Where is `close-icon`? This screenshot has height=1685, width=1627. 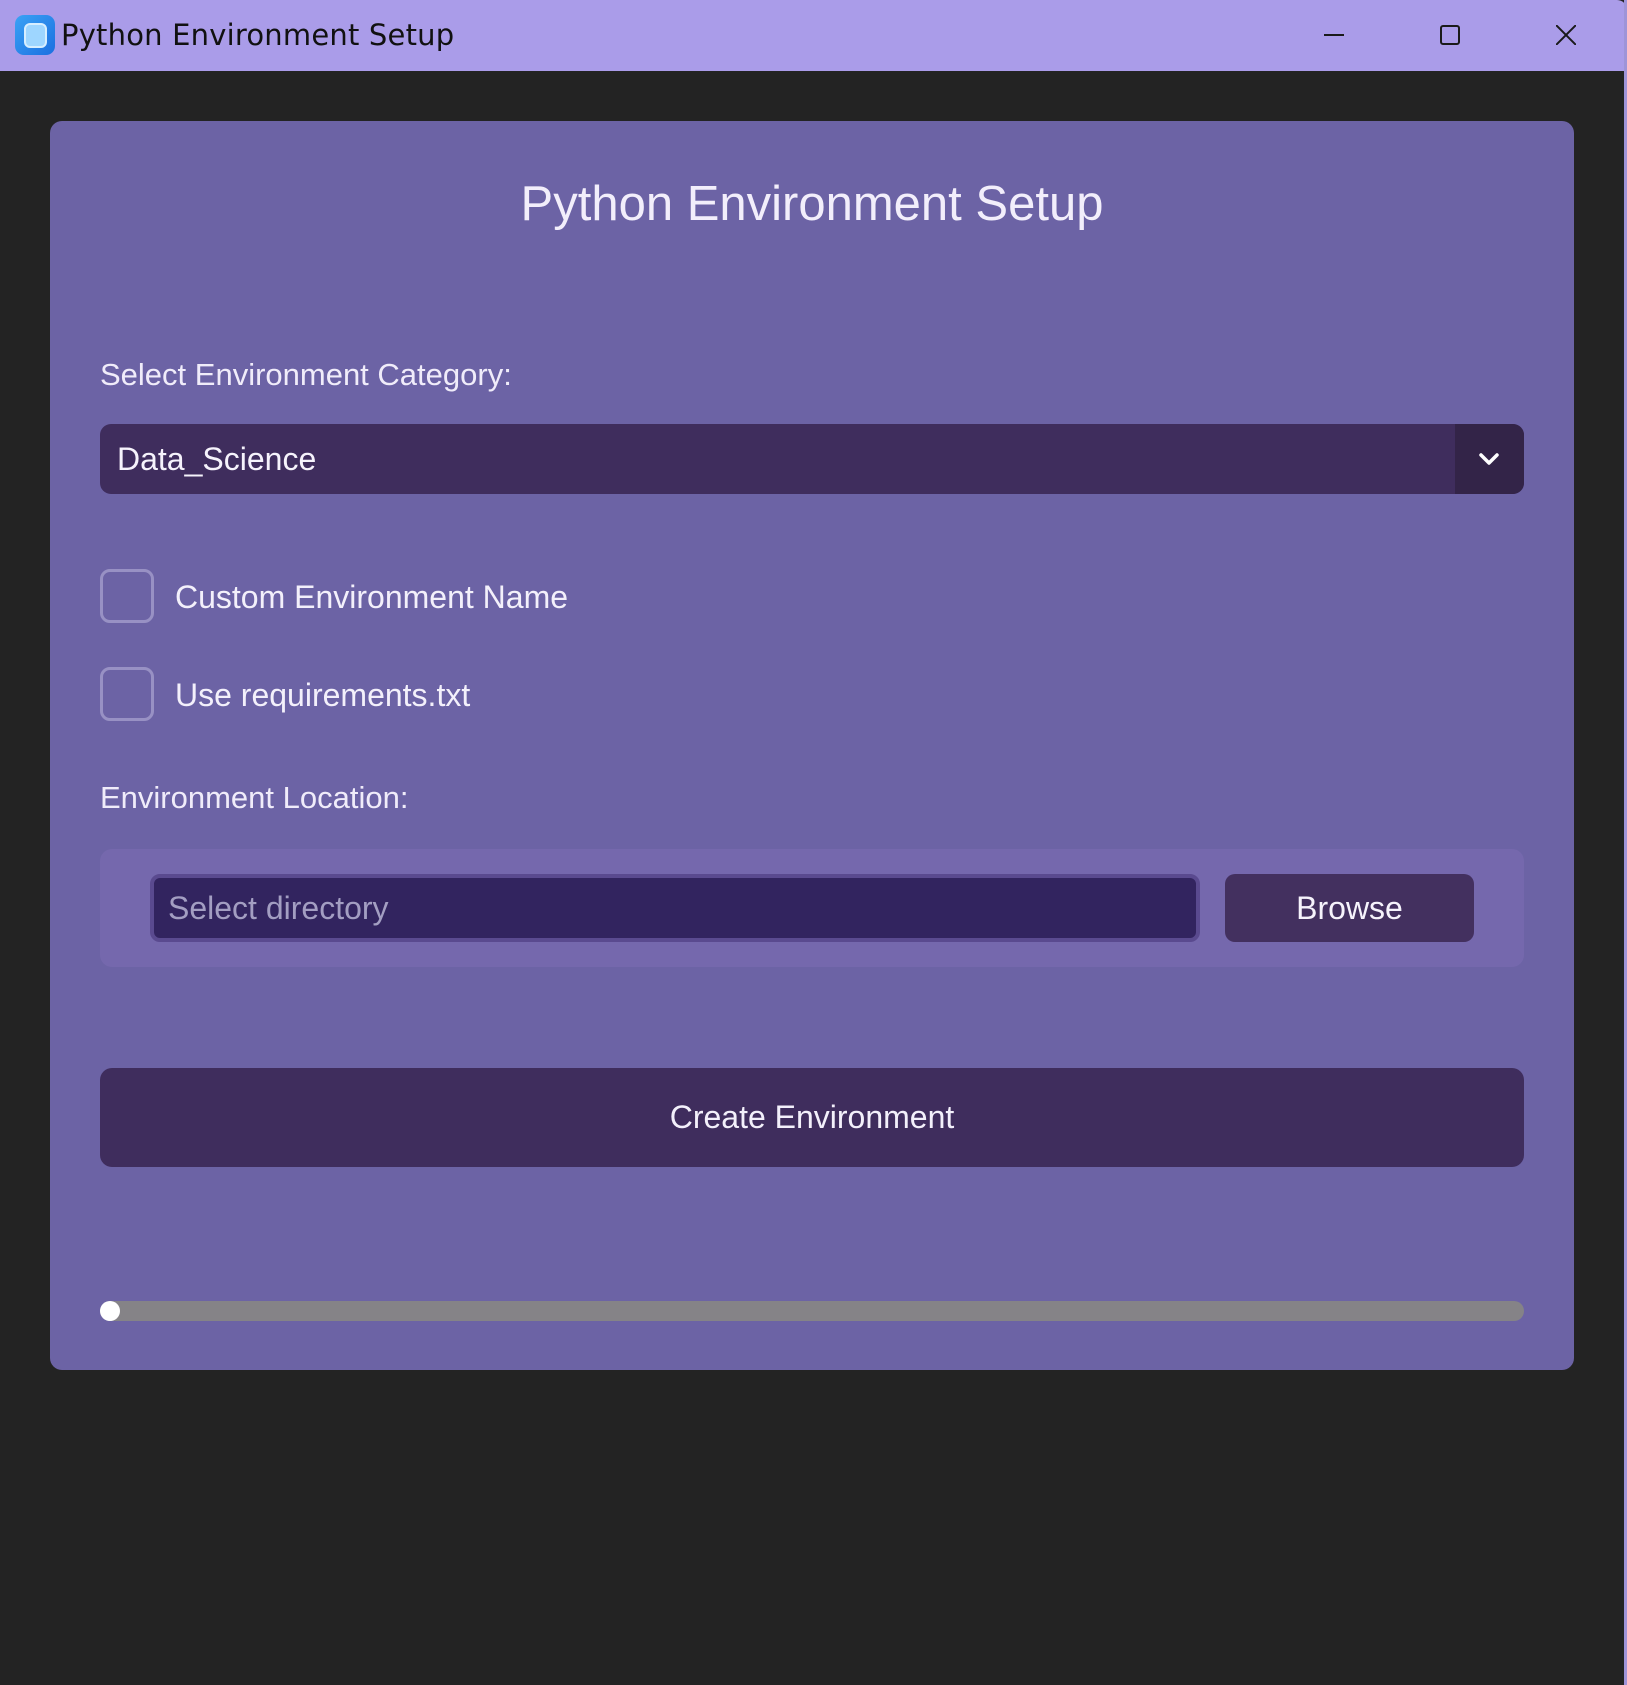
close-icon is located at coordinates (1566, 35).